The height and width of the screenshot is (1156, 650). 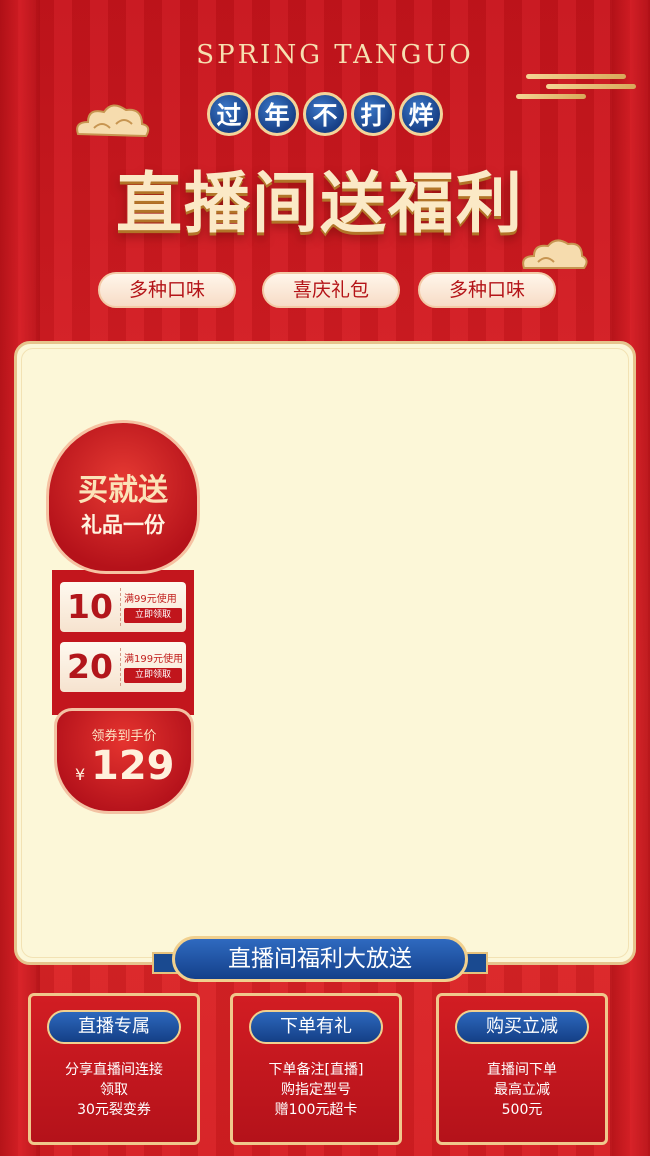 I want to click on benefit-line: 领取, so click(x=114, y=1090).